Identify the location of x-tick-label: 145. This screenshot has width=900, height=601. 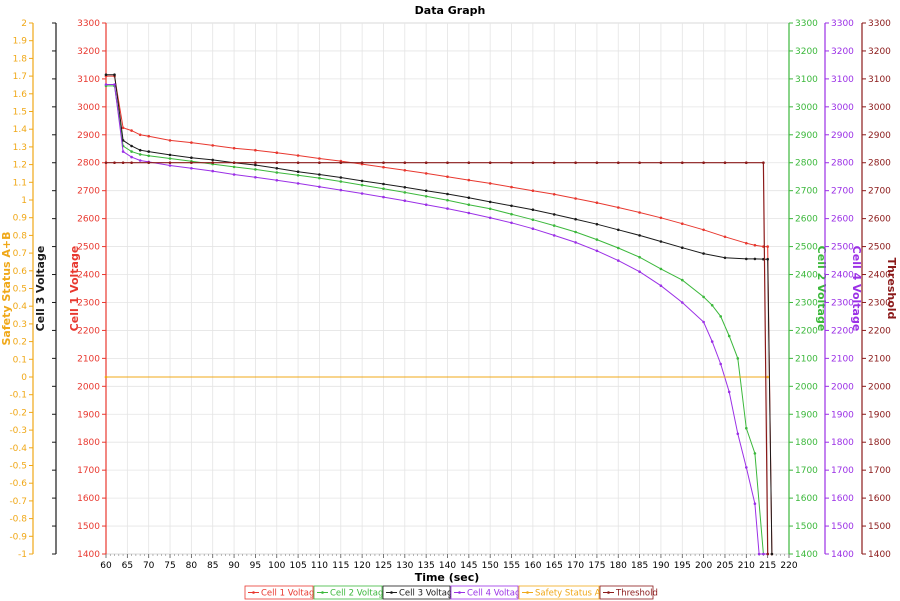
(468, 566).